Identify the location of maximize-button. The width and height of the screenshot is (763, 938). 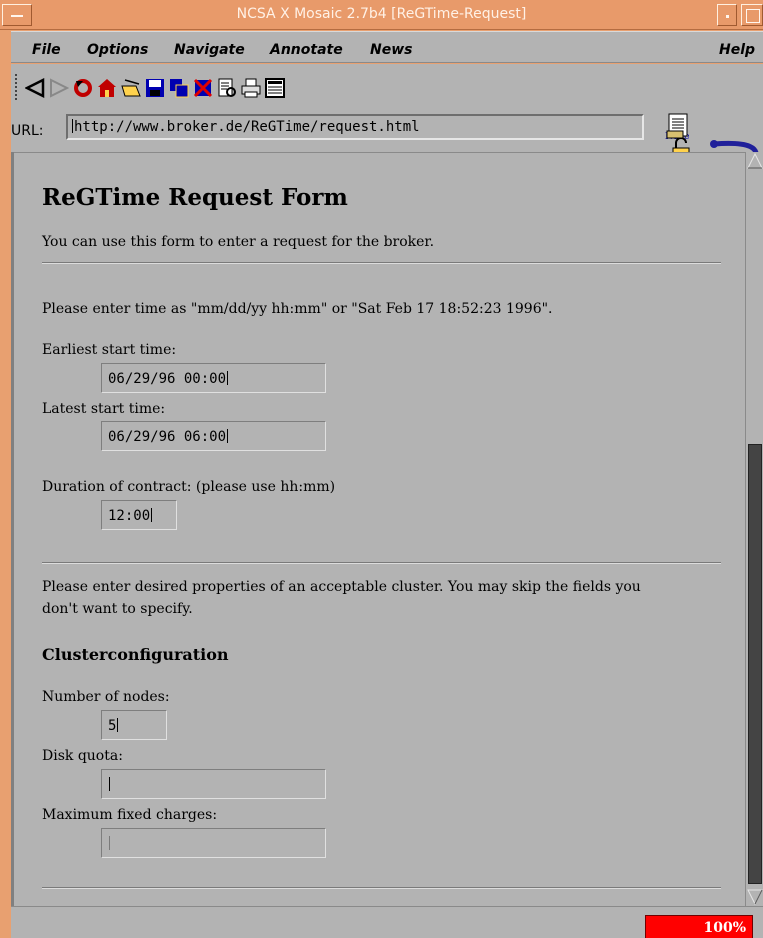
(752, 15).